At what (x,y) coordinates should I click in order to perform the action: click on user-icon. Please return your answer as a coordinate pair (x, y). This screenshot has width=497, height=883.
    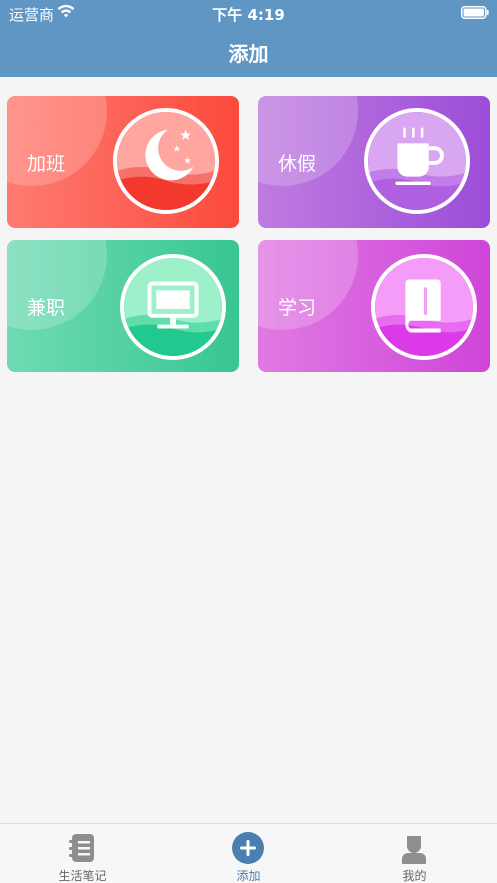
    Looking at the image, I should click on (414, 850).